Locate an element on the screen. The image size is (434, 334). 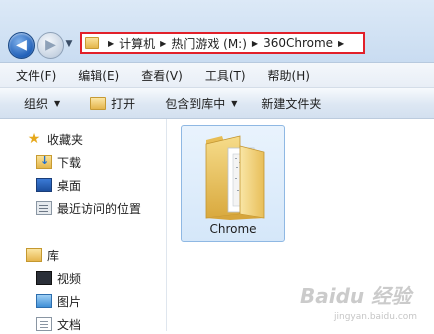
new-folder-label: 新建文件夹 is located at coordinates (291, 103).